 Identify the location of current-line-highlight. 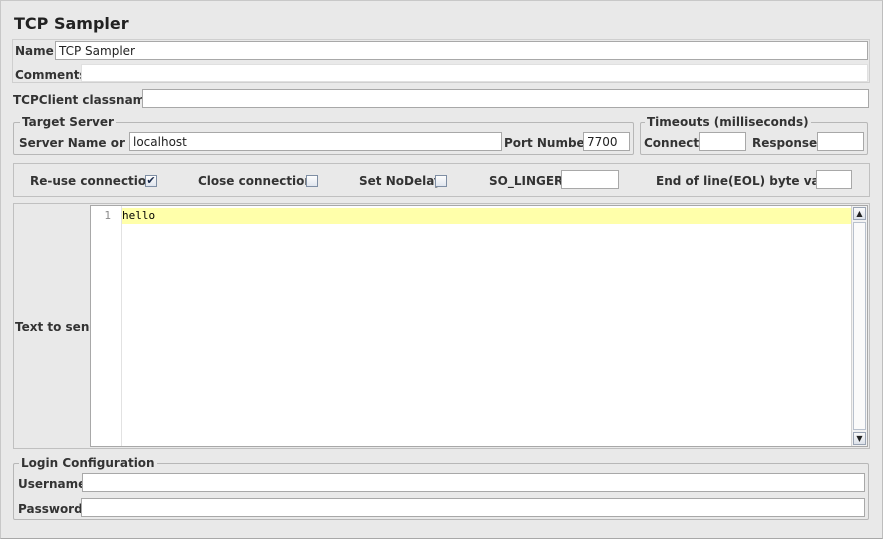
(486, 216).